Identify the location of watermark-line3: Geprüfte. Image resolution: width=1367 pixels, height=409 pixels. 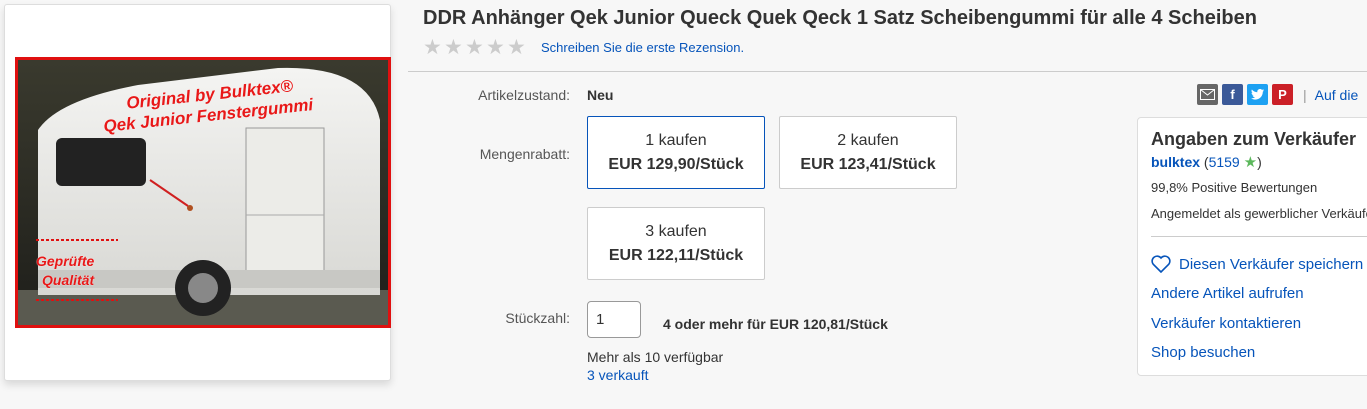
(65, 261).